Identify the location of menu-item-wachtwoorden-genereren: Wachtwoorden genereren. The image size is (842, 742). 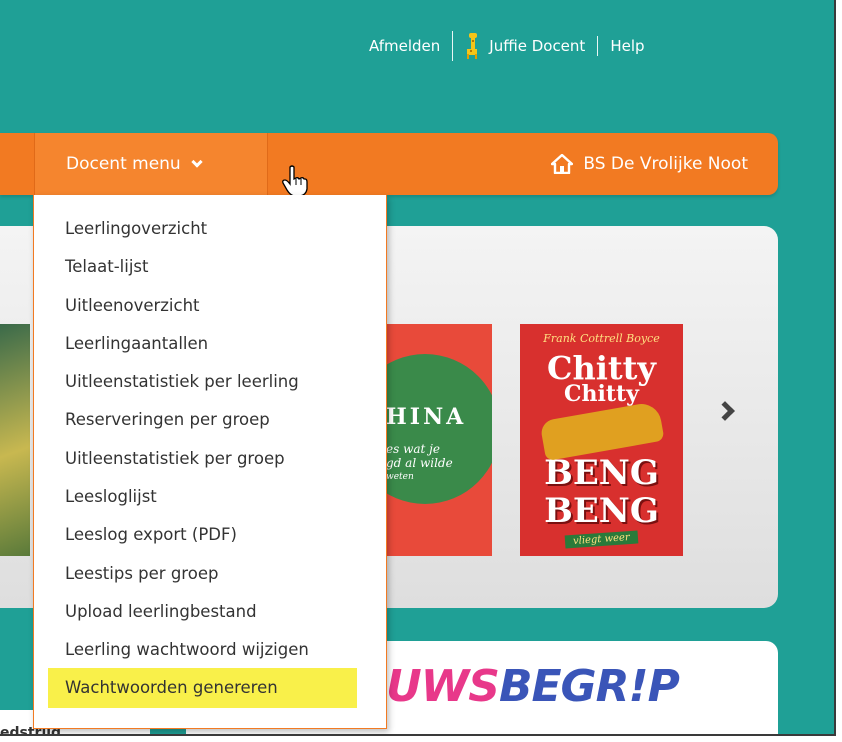
(202, 687).